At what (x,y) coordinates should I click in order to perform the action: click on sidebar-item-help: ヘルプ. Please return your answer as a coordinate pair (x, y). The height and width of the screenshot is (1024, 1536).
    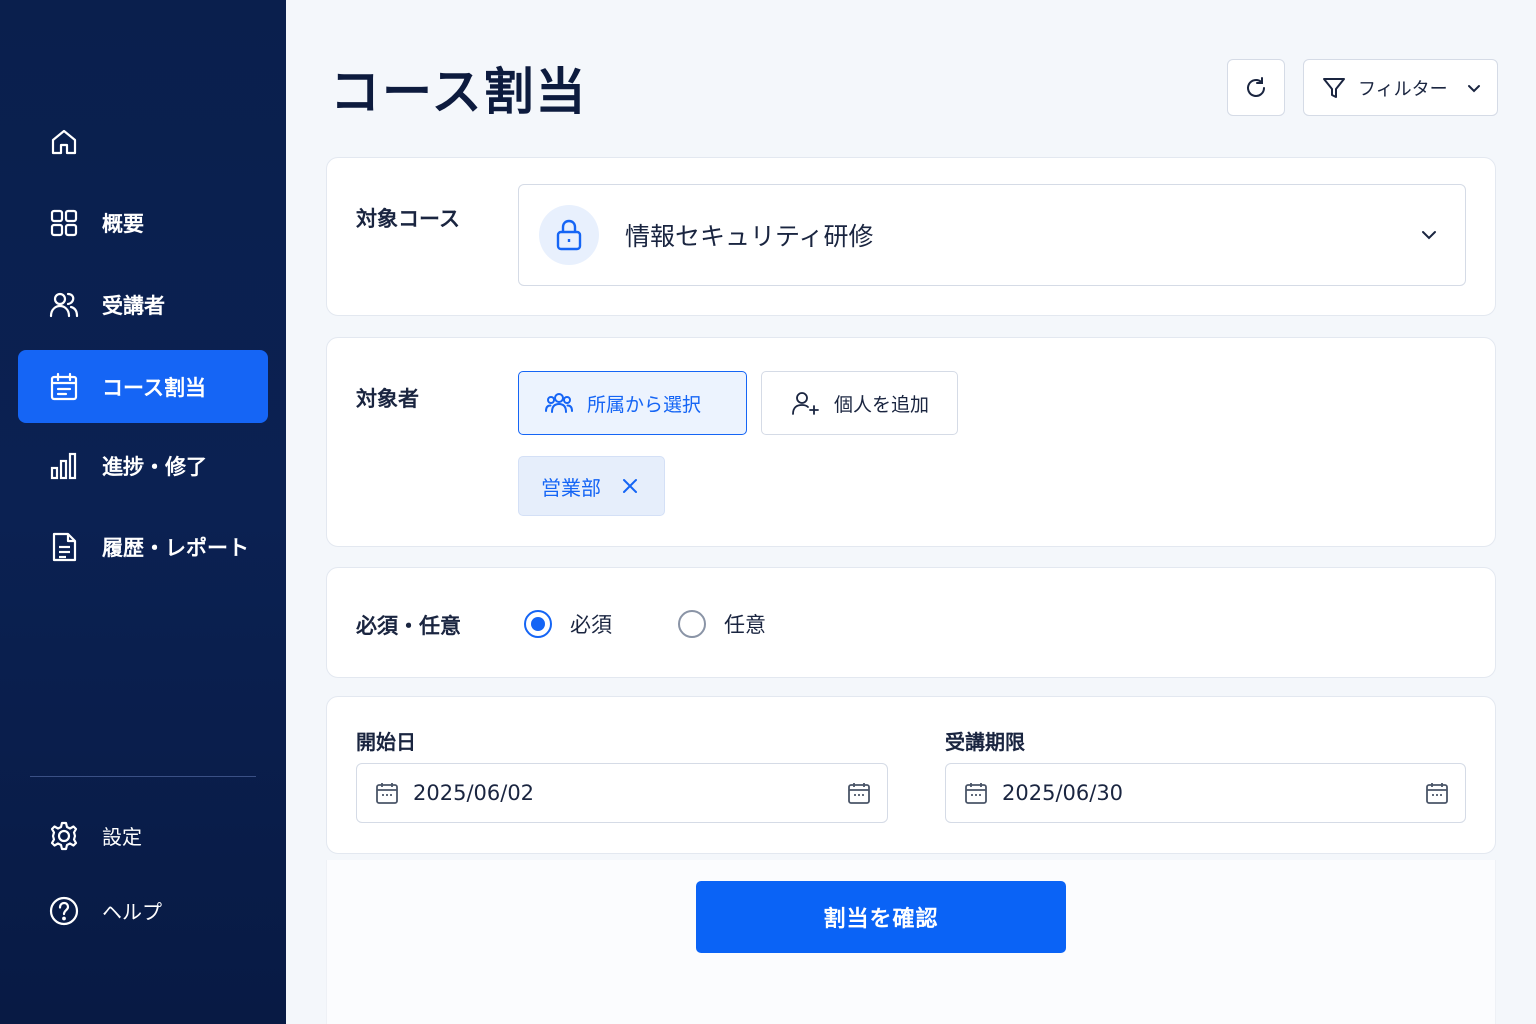
    Looking at the image, I should click on (143, 910).